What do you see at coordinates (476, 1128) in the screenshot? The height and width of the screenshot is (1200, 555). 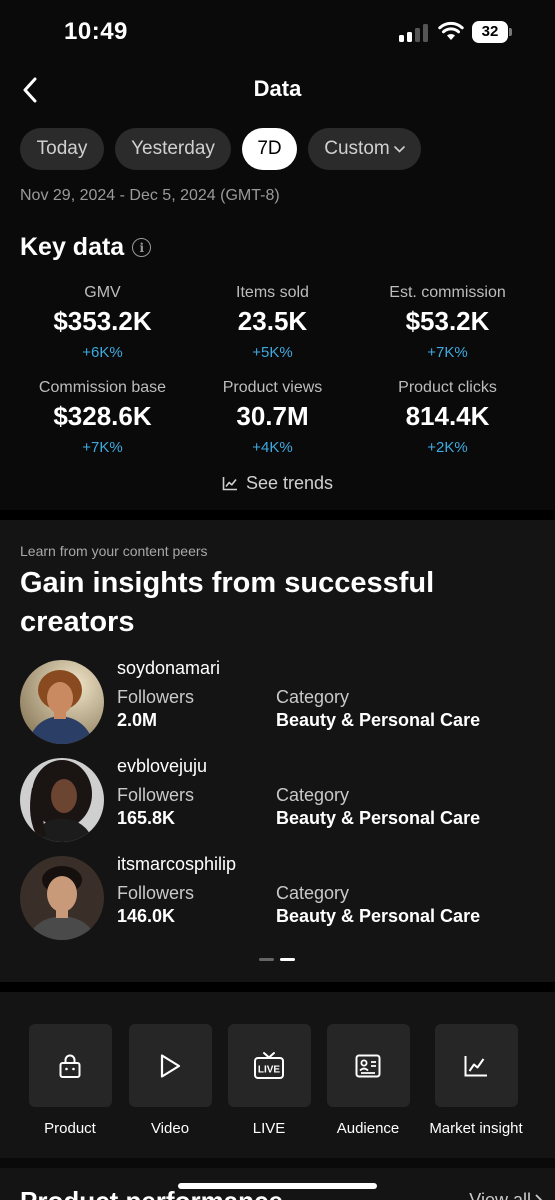 I see `tool-label: Market insight` at bounding box center [476, 1128].